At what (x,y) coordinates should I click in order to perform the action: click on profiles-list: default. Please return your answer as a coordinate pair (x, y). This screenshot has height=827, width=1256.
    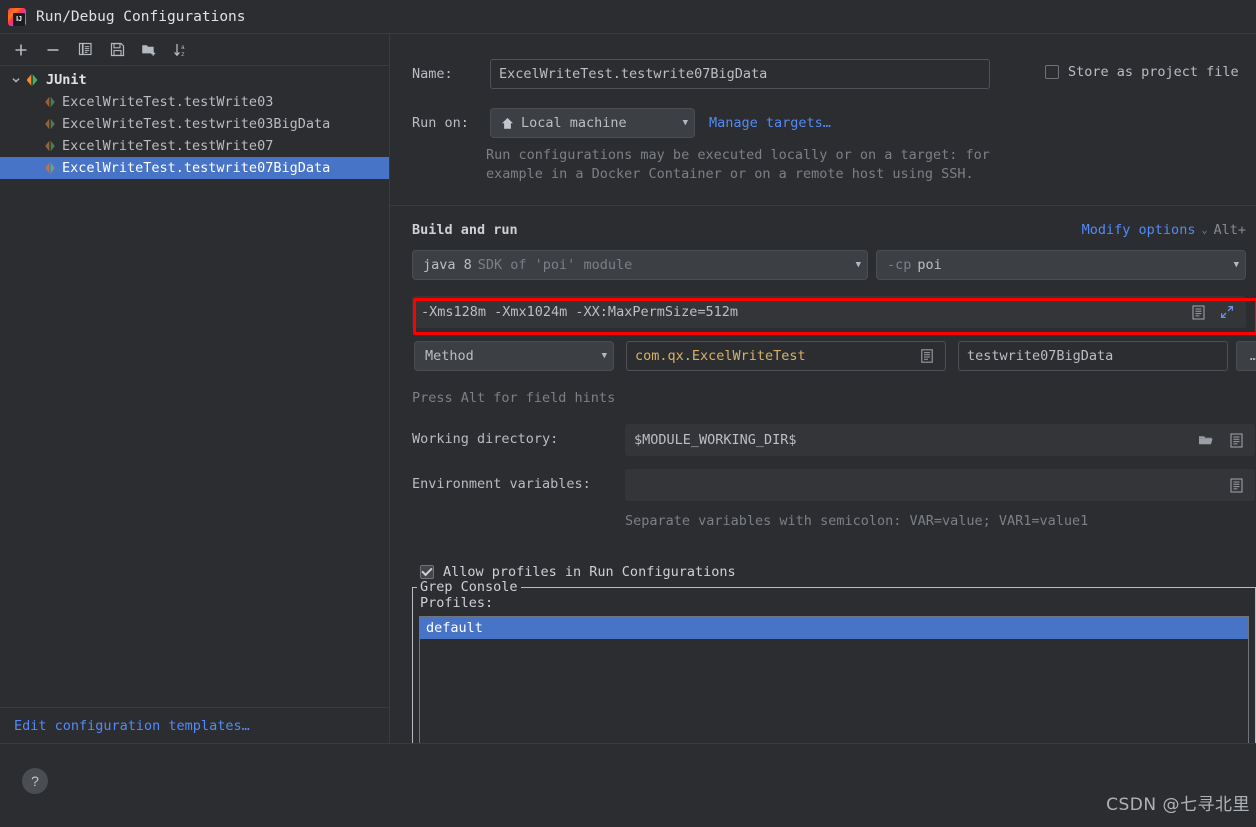
    Looking at the image, I should click on (834, 679).